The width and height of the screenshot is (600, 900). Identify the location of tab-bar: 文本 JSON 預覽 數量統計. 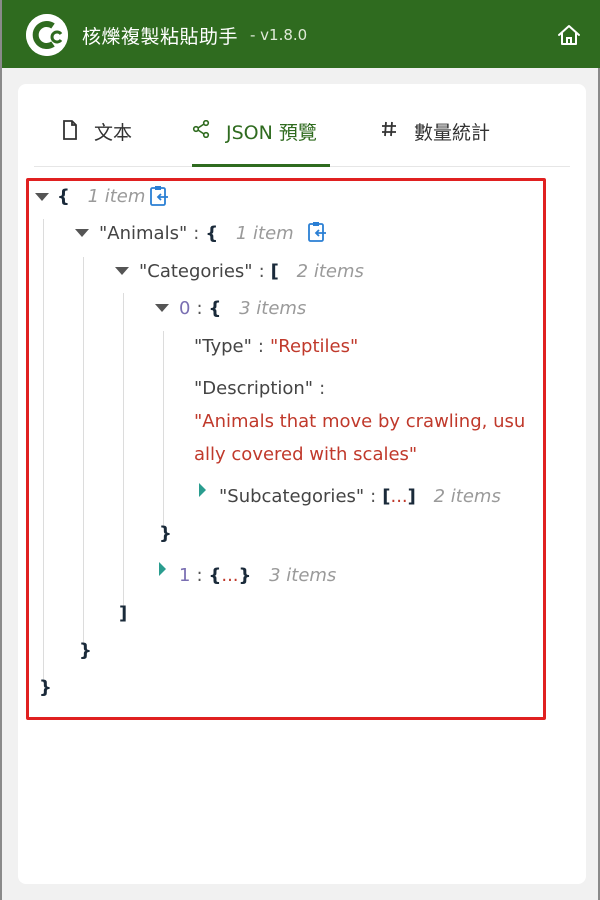
(302, 125).